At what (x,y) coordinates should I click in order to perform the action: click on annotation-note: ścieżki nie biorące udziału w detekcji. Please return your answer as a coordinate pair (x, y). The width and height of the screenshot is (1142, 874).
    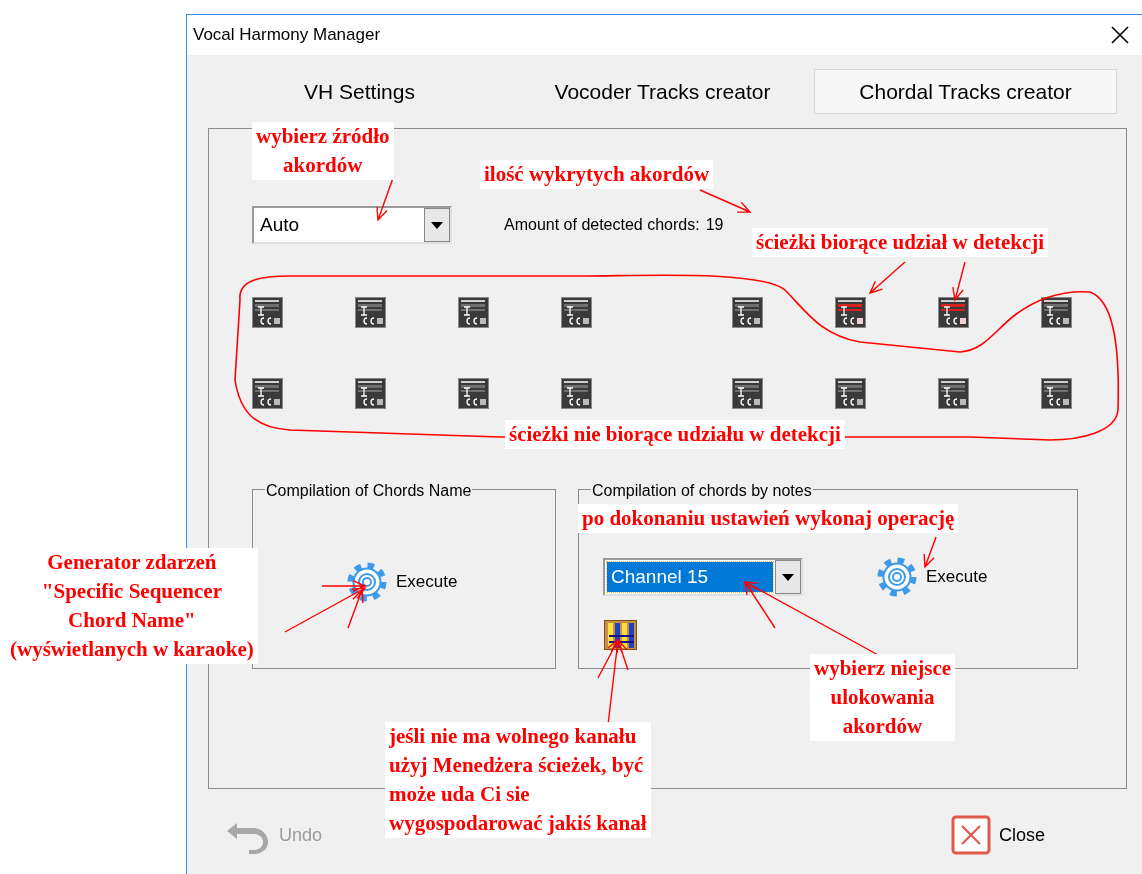
    Looking at the image, I should click on (675, 434).